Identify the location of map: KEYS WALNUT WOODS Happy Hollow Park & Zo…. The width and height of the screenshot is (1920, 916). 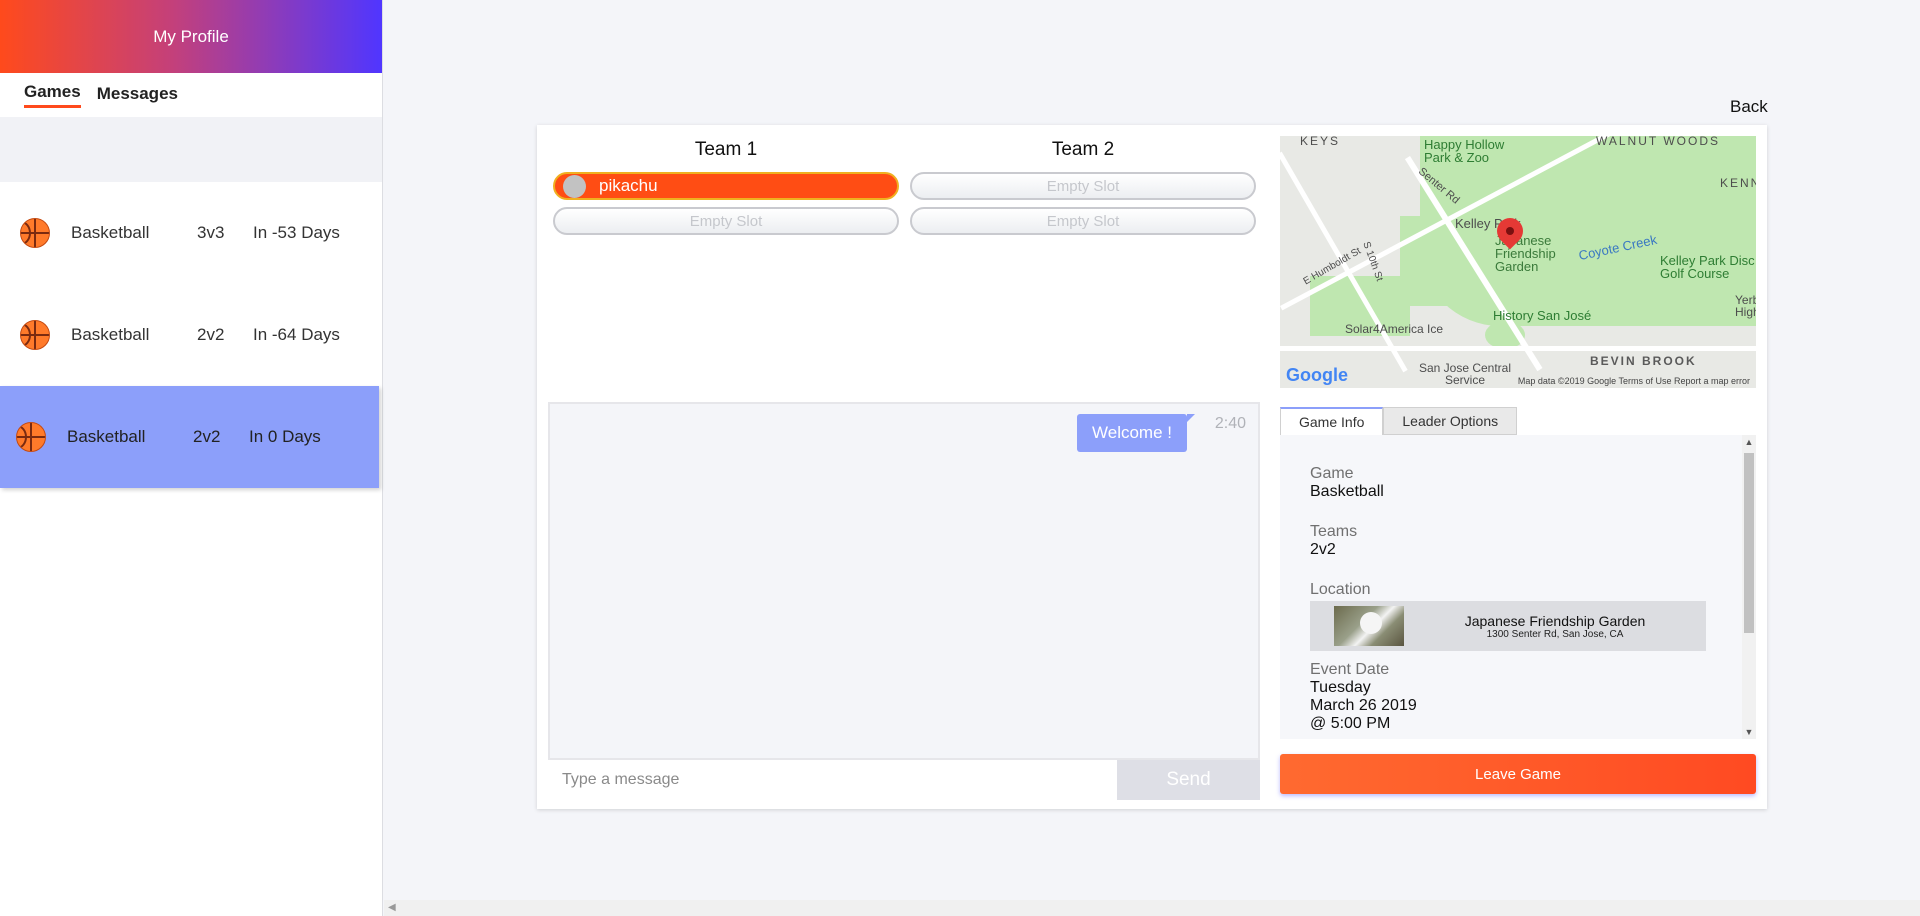
(1518, 262).